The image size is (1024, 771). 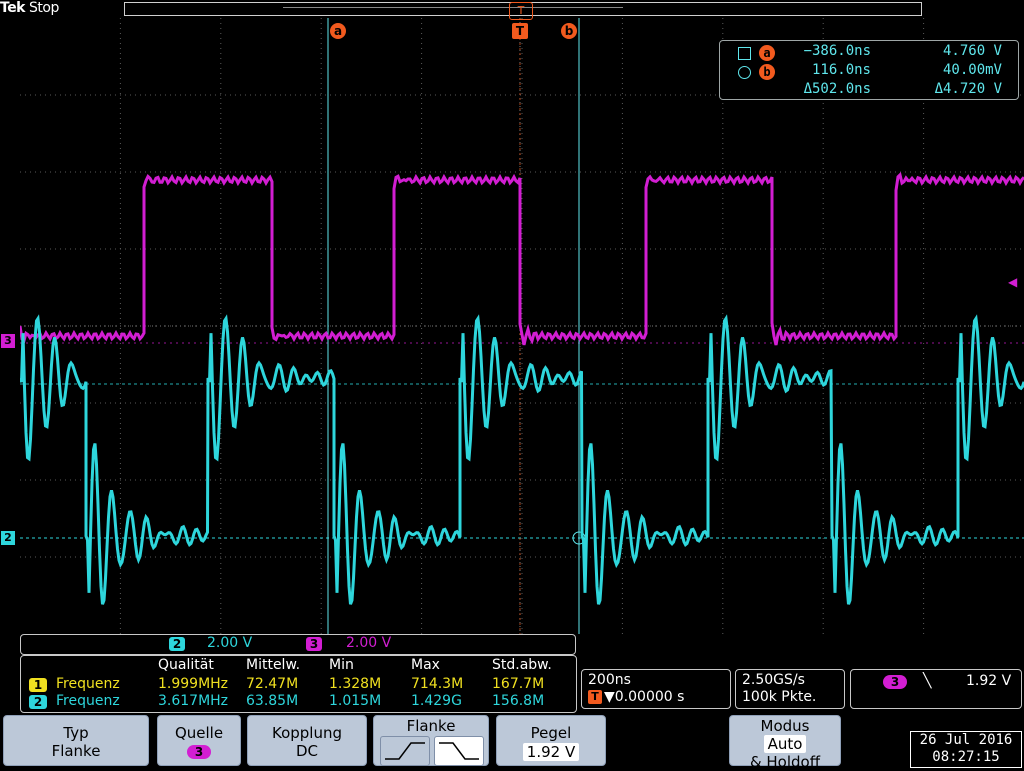 I want to click on softkey-type: Typ Flanke, so click(x=76, y=740).